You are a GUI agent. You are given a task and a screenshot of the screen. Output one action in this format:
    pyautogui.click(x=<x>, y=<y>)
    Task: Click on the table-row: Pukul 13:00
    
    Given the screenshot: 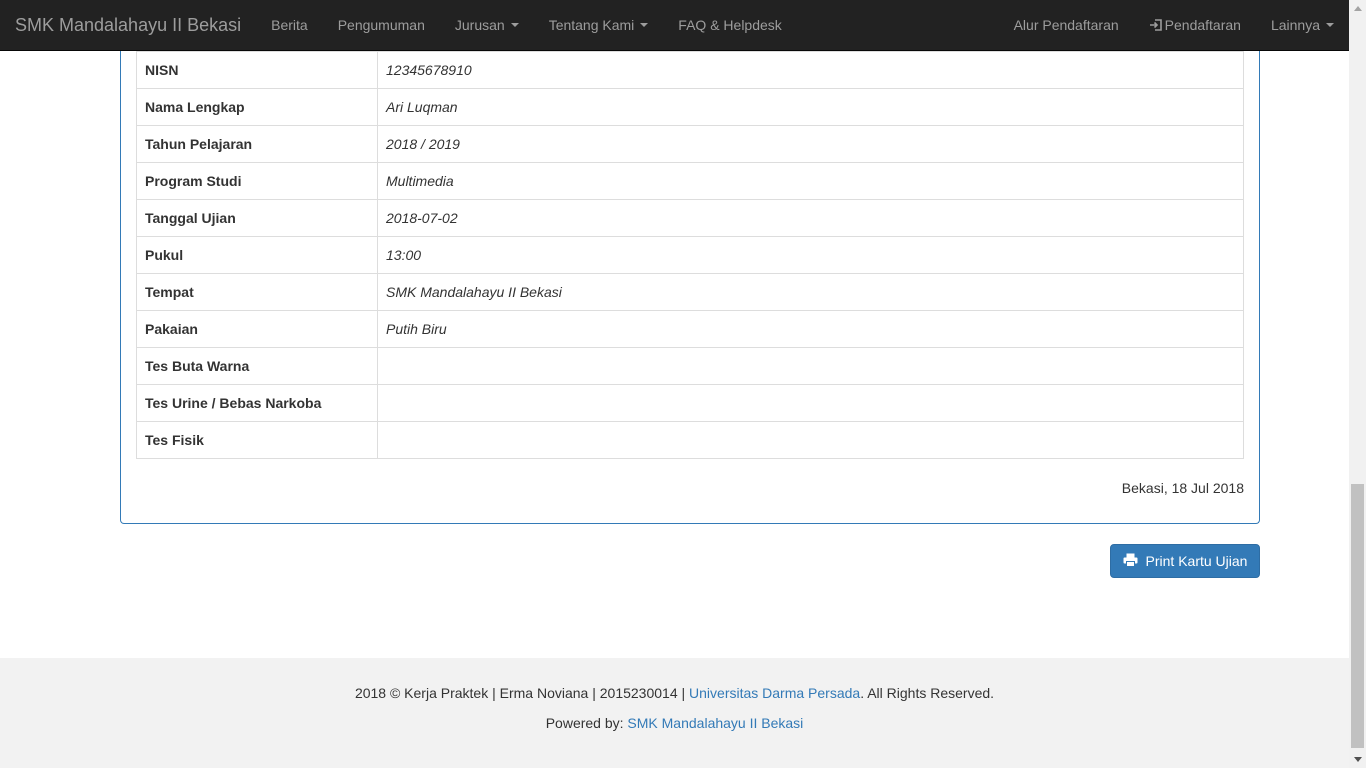 What is the action you would take?
    pyautogui.click(x=690, y=255)
    